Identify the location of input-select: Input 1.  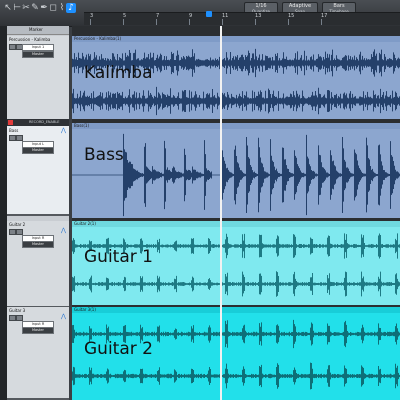
(38, 47).